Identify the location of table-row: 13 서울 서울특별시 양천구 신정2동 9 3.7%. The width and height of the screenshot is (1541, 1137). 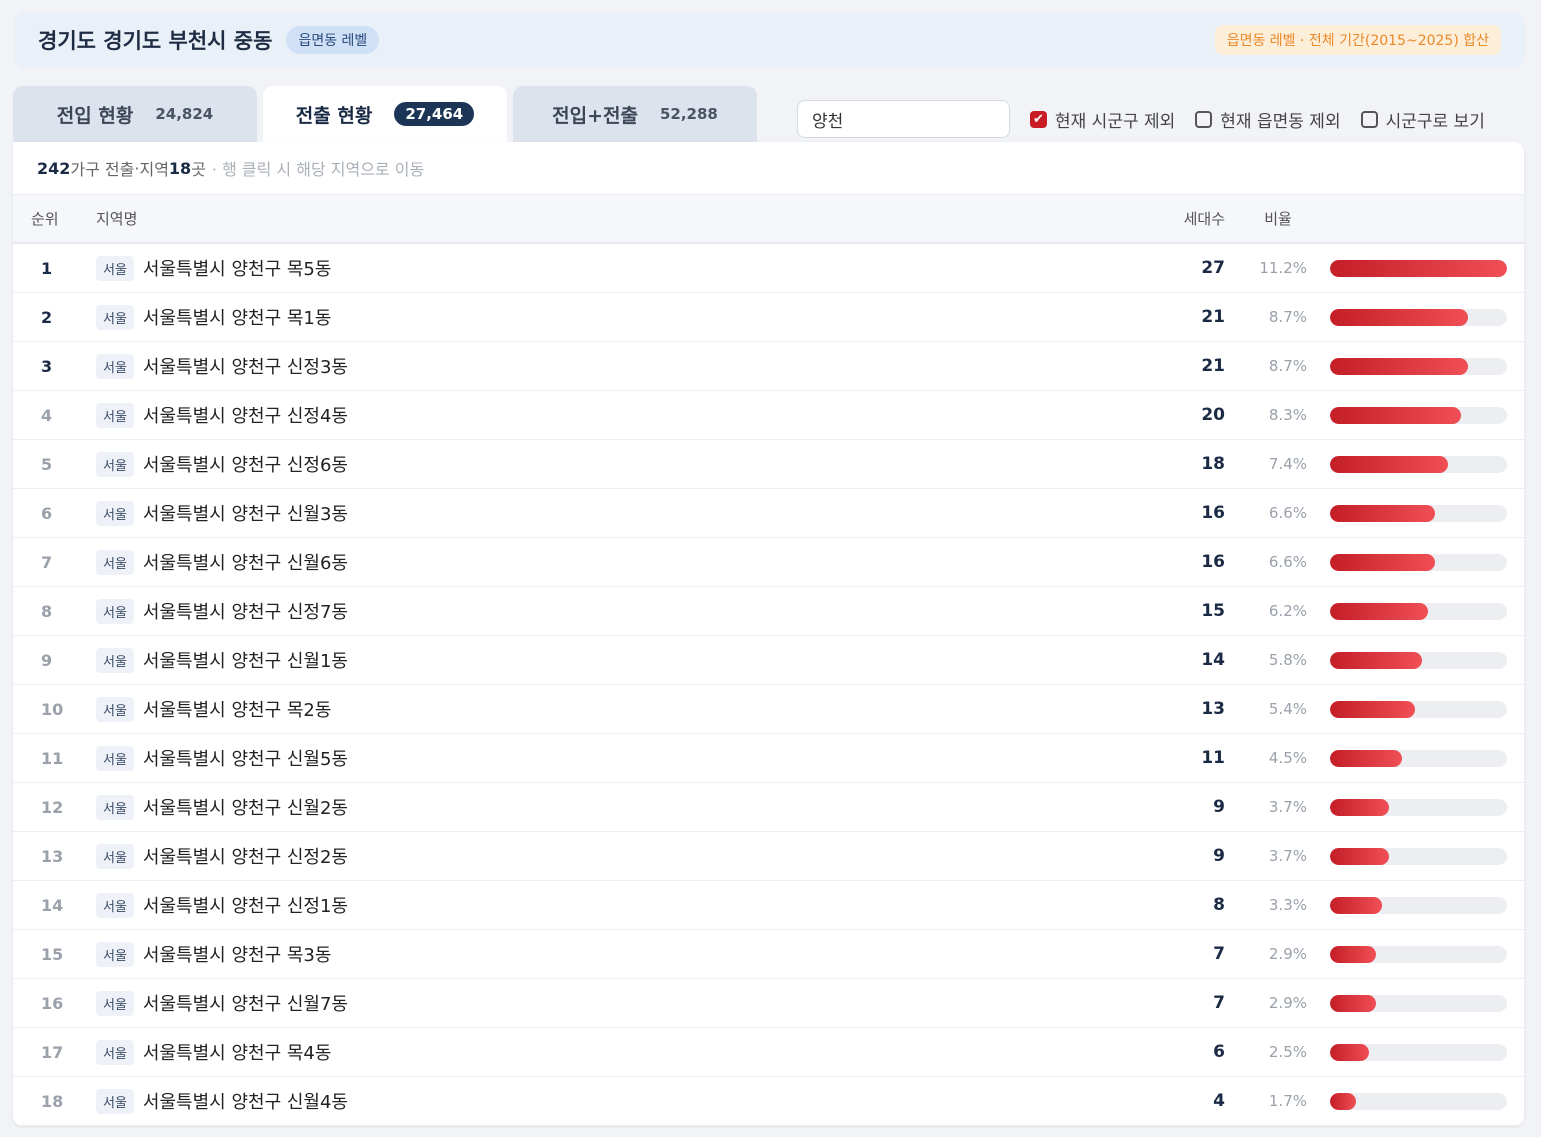
(768, 856).